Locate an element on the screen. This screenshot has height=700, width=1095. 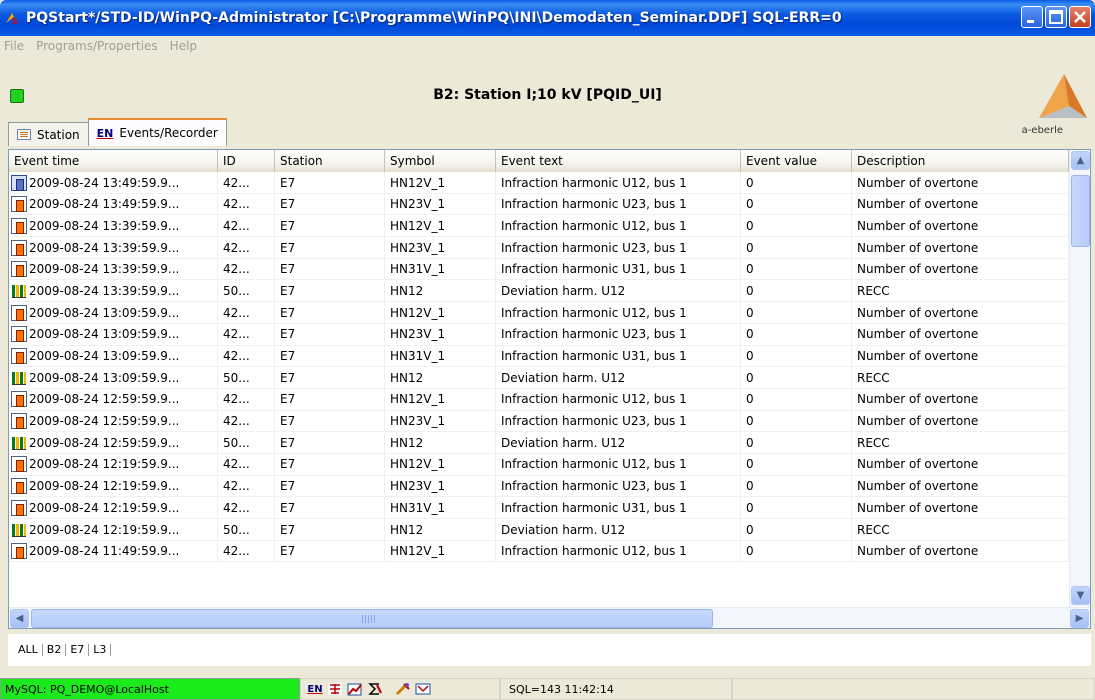
a-eberle-logo is located at coordinates (1063, 96).